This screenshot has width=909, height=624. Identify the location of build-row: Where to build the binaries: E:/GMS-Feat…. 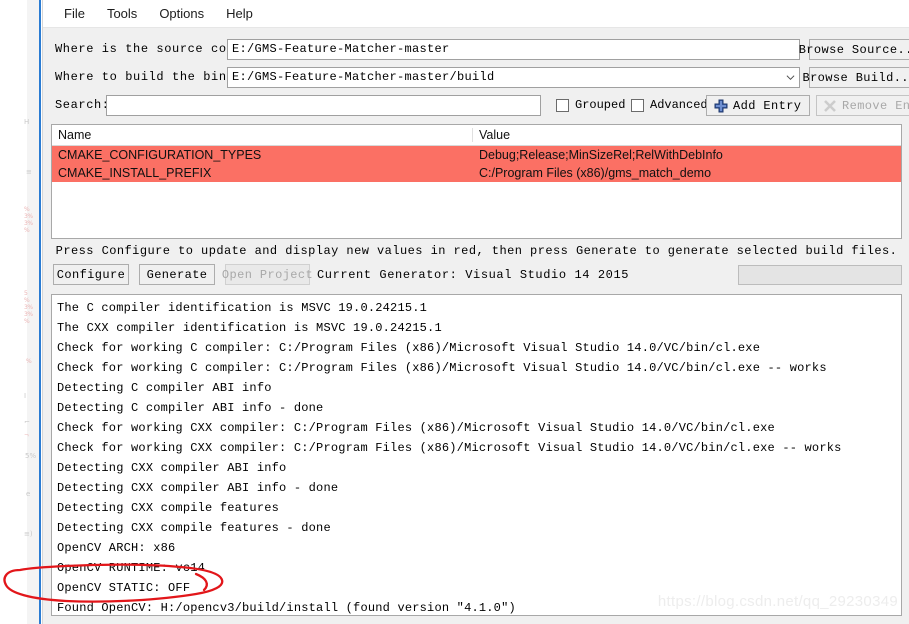
(480, 77).